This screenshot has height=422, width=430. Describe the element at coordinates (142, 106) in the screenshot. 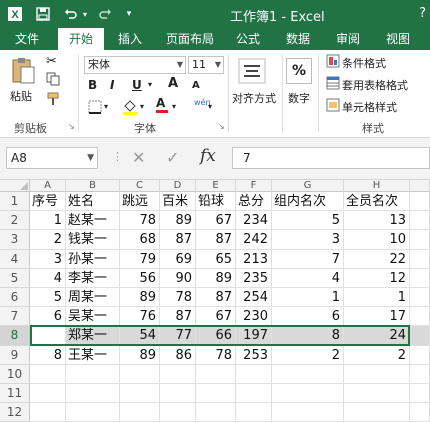

I see `fill-color-dropdown-icon: ▾` at that location.